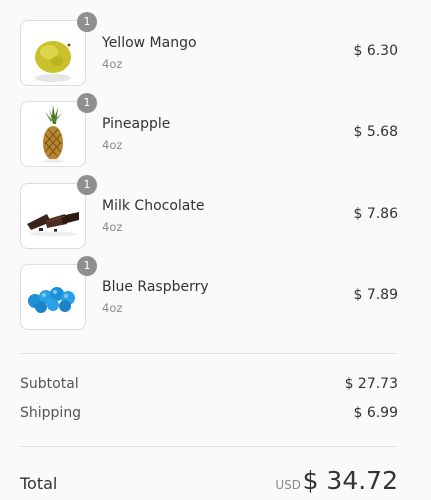  I want to click on subtotal-row: Subtotal $ 27.73, so click(209, 387).